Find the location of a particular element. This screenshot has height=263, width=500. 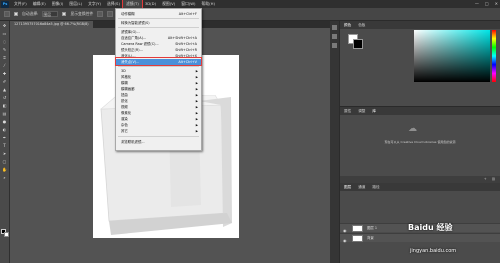

eyedropper-icon: ⁄ is located at coordinates (5, 66).